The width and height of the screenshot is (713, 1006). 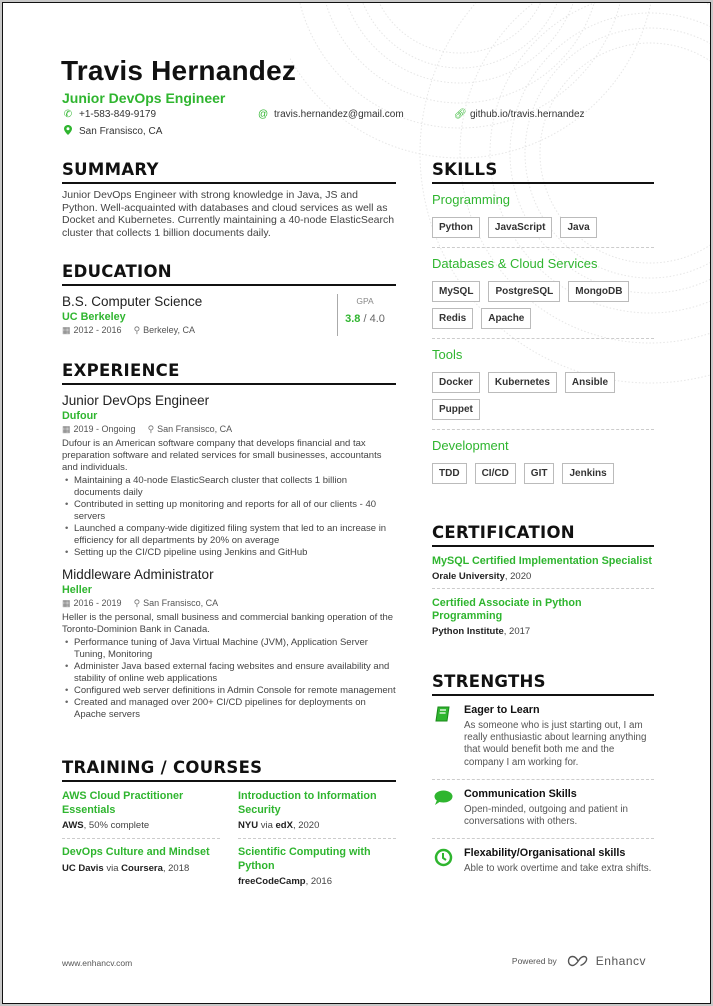 What do you see at coordinates (588, 473) in the screenshot?
I see `skill-tag: Jenkins` at bounding box center [588, 473].